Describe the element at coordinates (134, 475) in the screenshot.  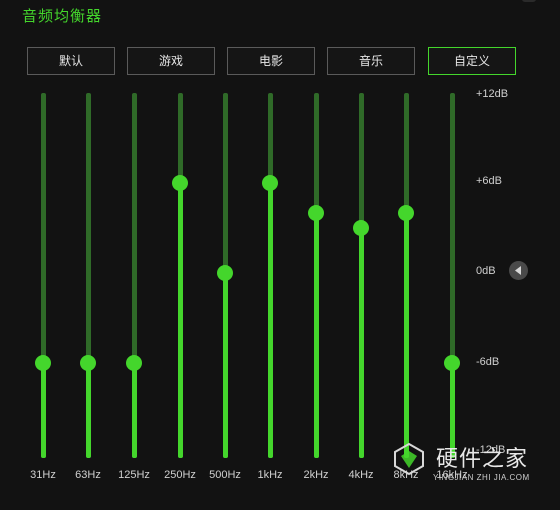
I see `freq-label-125hz: 125Hz` at that location.